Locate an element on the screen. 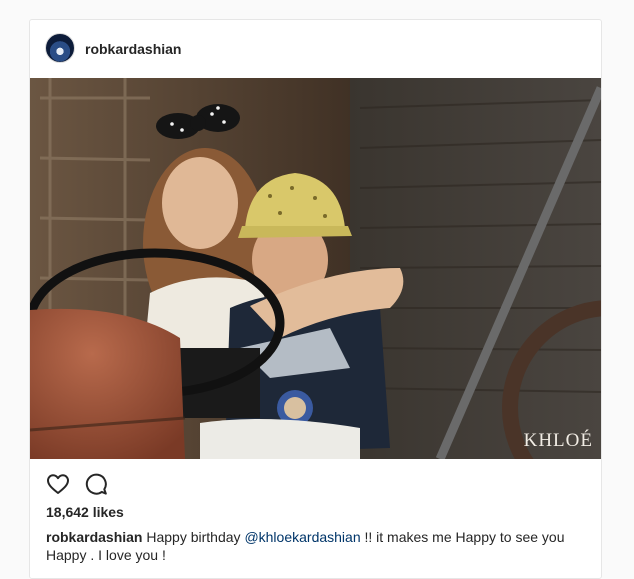 The height and width of the screenshot is (579, 634). heart-icon is located at coordinates (58, 484).